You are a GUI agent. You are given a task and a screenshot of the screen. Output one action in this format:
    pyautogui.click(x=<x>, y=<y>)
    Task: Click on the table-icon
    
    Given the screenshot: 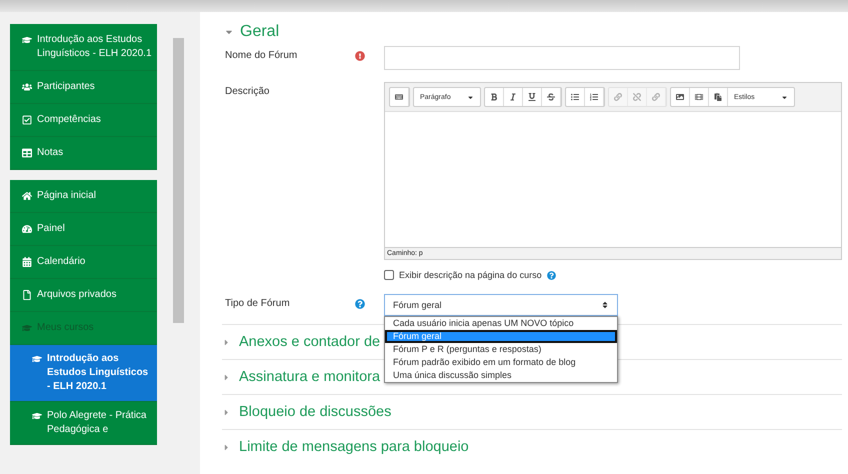 What is the action you would take?
    pyautogui.click(x=27, y=153)
    